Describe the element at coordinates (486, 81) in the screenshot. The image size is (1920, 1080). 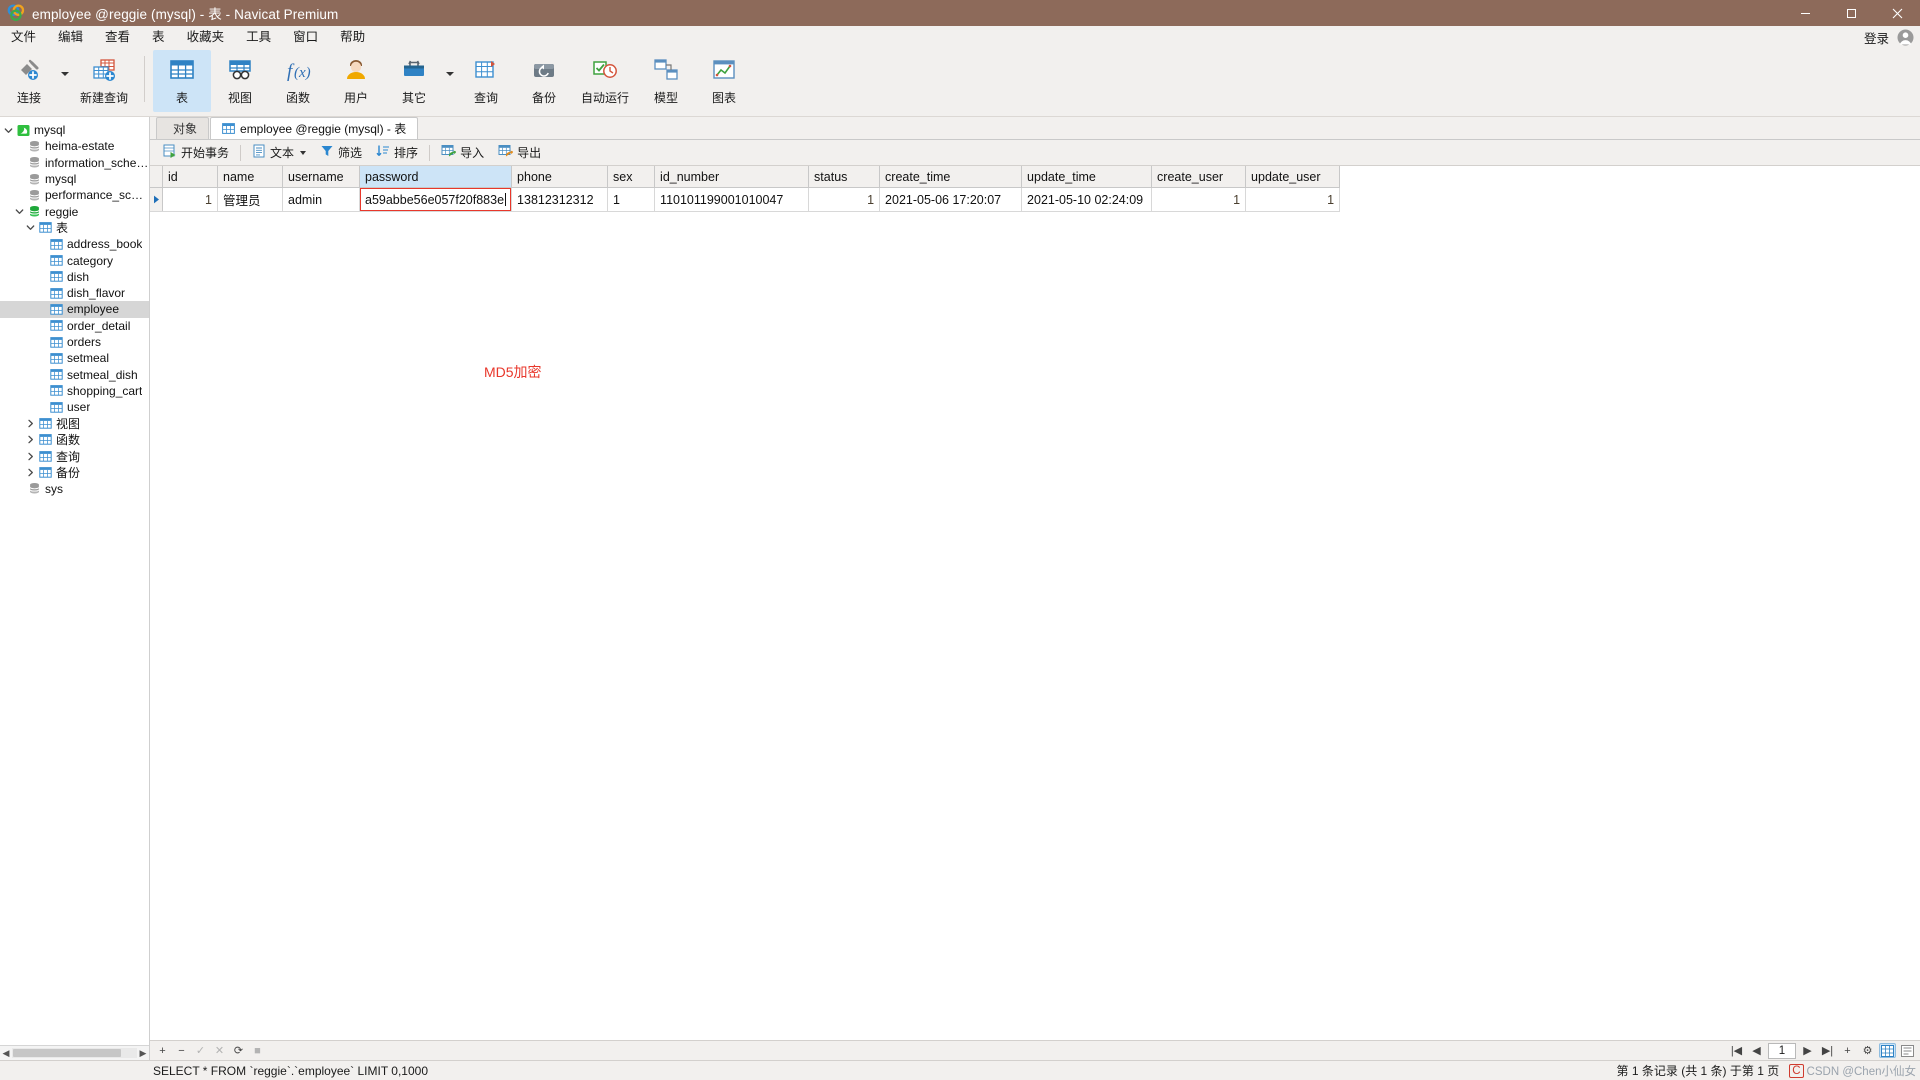
I see `toolbar-query: 查询` at that location.